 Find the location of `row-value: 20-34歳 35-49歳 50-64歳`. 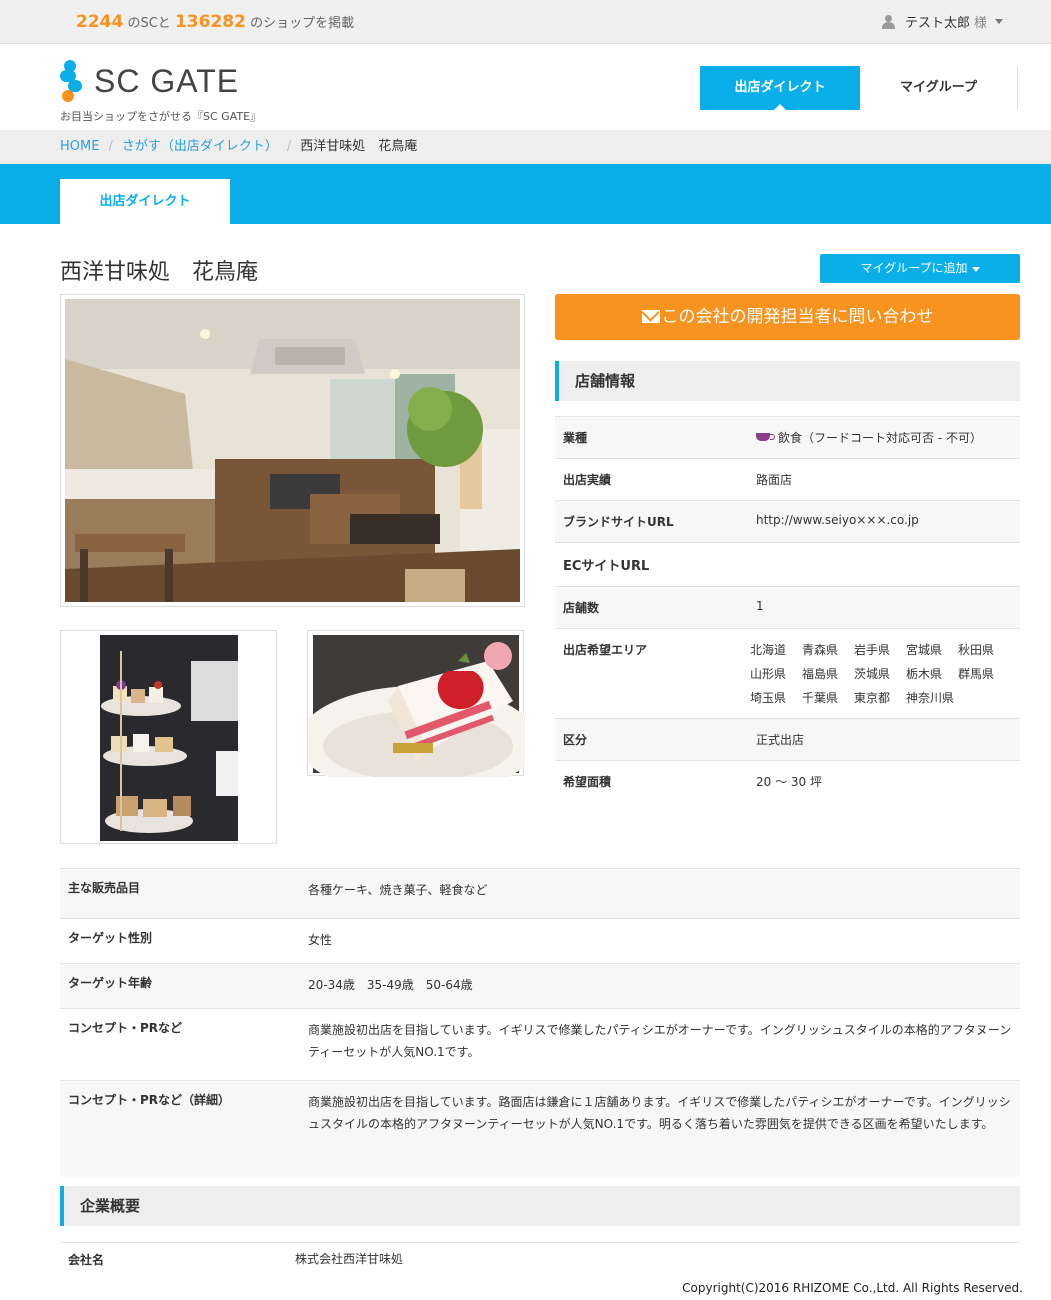

row-value: 20-34歳 35-49歳 50-64歳 is located at coordinates (390, 985).